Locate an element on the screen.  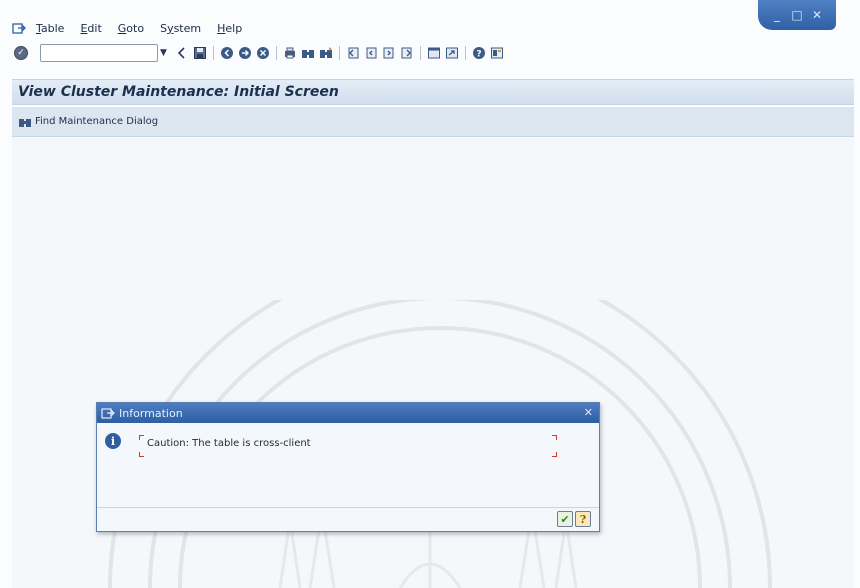
menu-item-help: Help is located at coordinates (229, 28).